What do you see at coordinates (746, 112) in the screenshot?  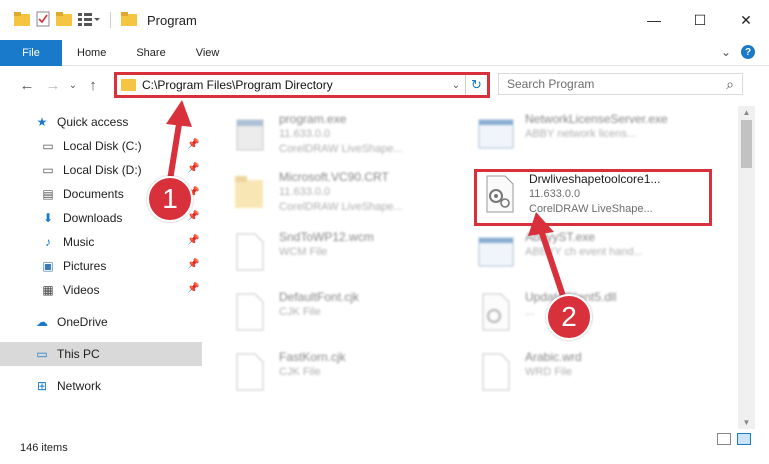 I see `scroll-up-arrow-icon: ▲` at bounding box center [746, 112].